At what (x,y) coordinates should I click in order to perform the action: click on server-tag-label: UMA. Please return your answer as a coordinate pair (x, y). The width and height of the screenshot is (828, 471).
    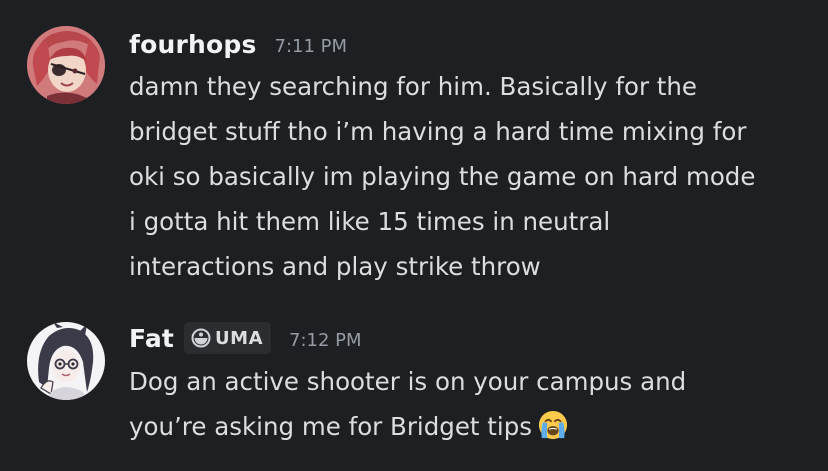
    Looking at the image, I should click on (239, 338).